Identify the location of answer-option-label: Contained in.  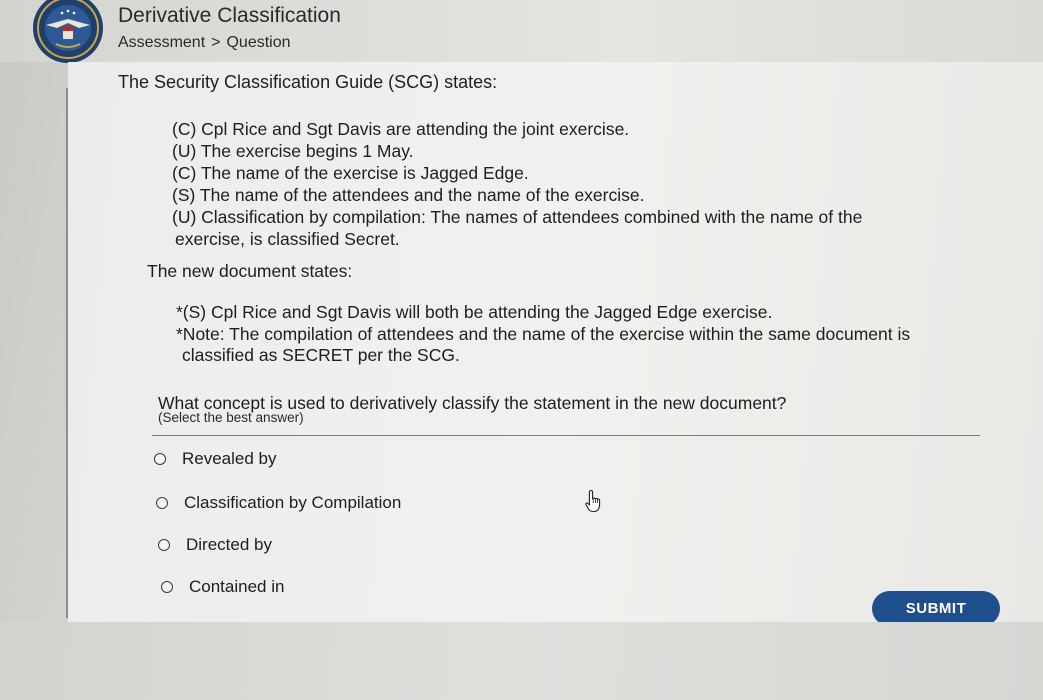
(236, 587).